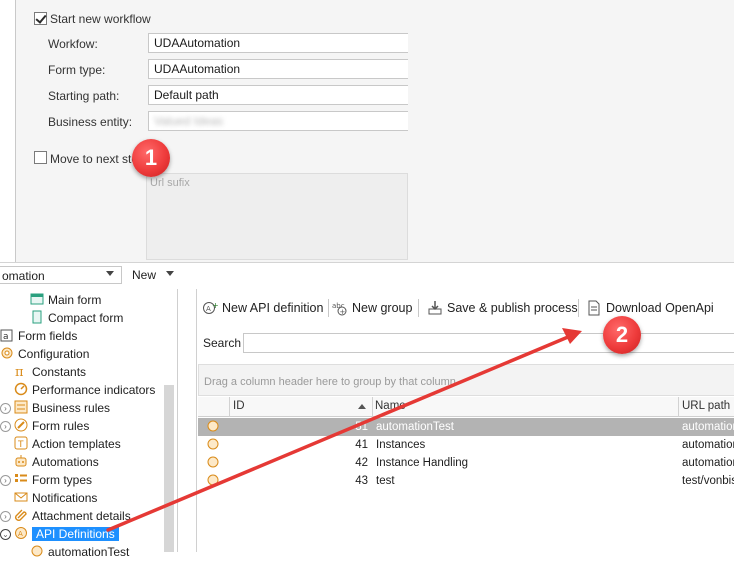 Image resolution: width=734 pixels, height=563 pixels. What do you see at coordinates (622, 335) in the screenshot?
I see `callout-2: 2` at bounding box center [622, 335].